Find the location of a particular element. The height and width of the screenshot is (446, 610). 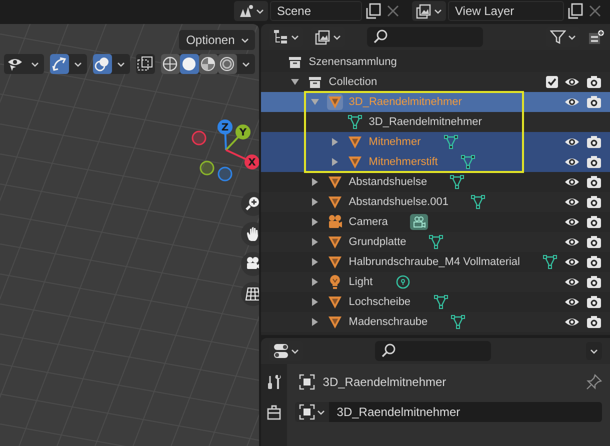

light-data-icon is located at coordinates (402, 282).